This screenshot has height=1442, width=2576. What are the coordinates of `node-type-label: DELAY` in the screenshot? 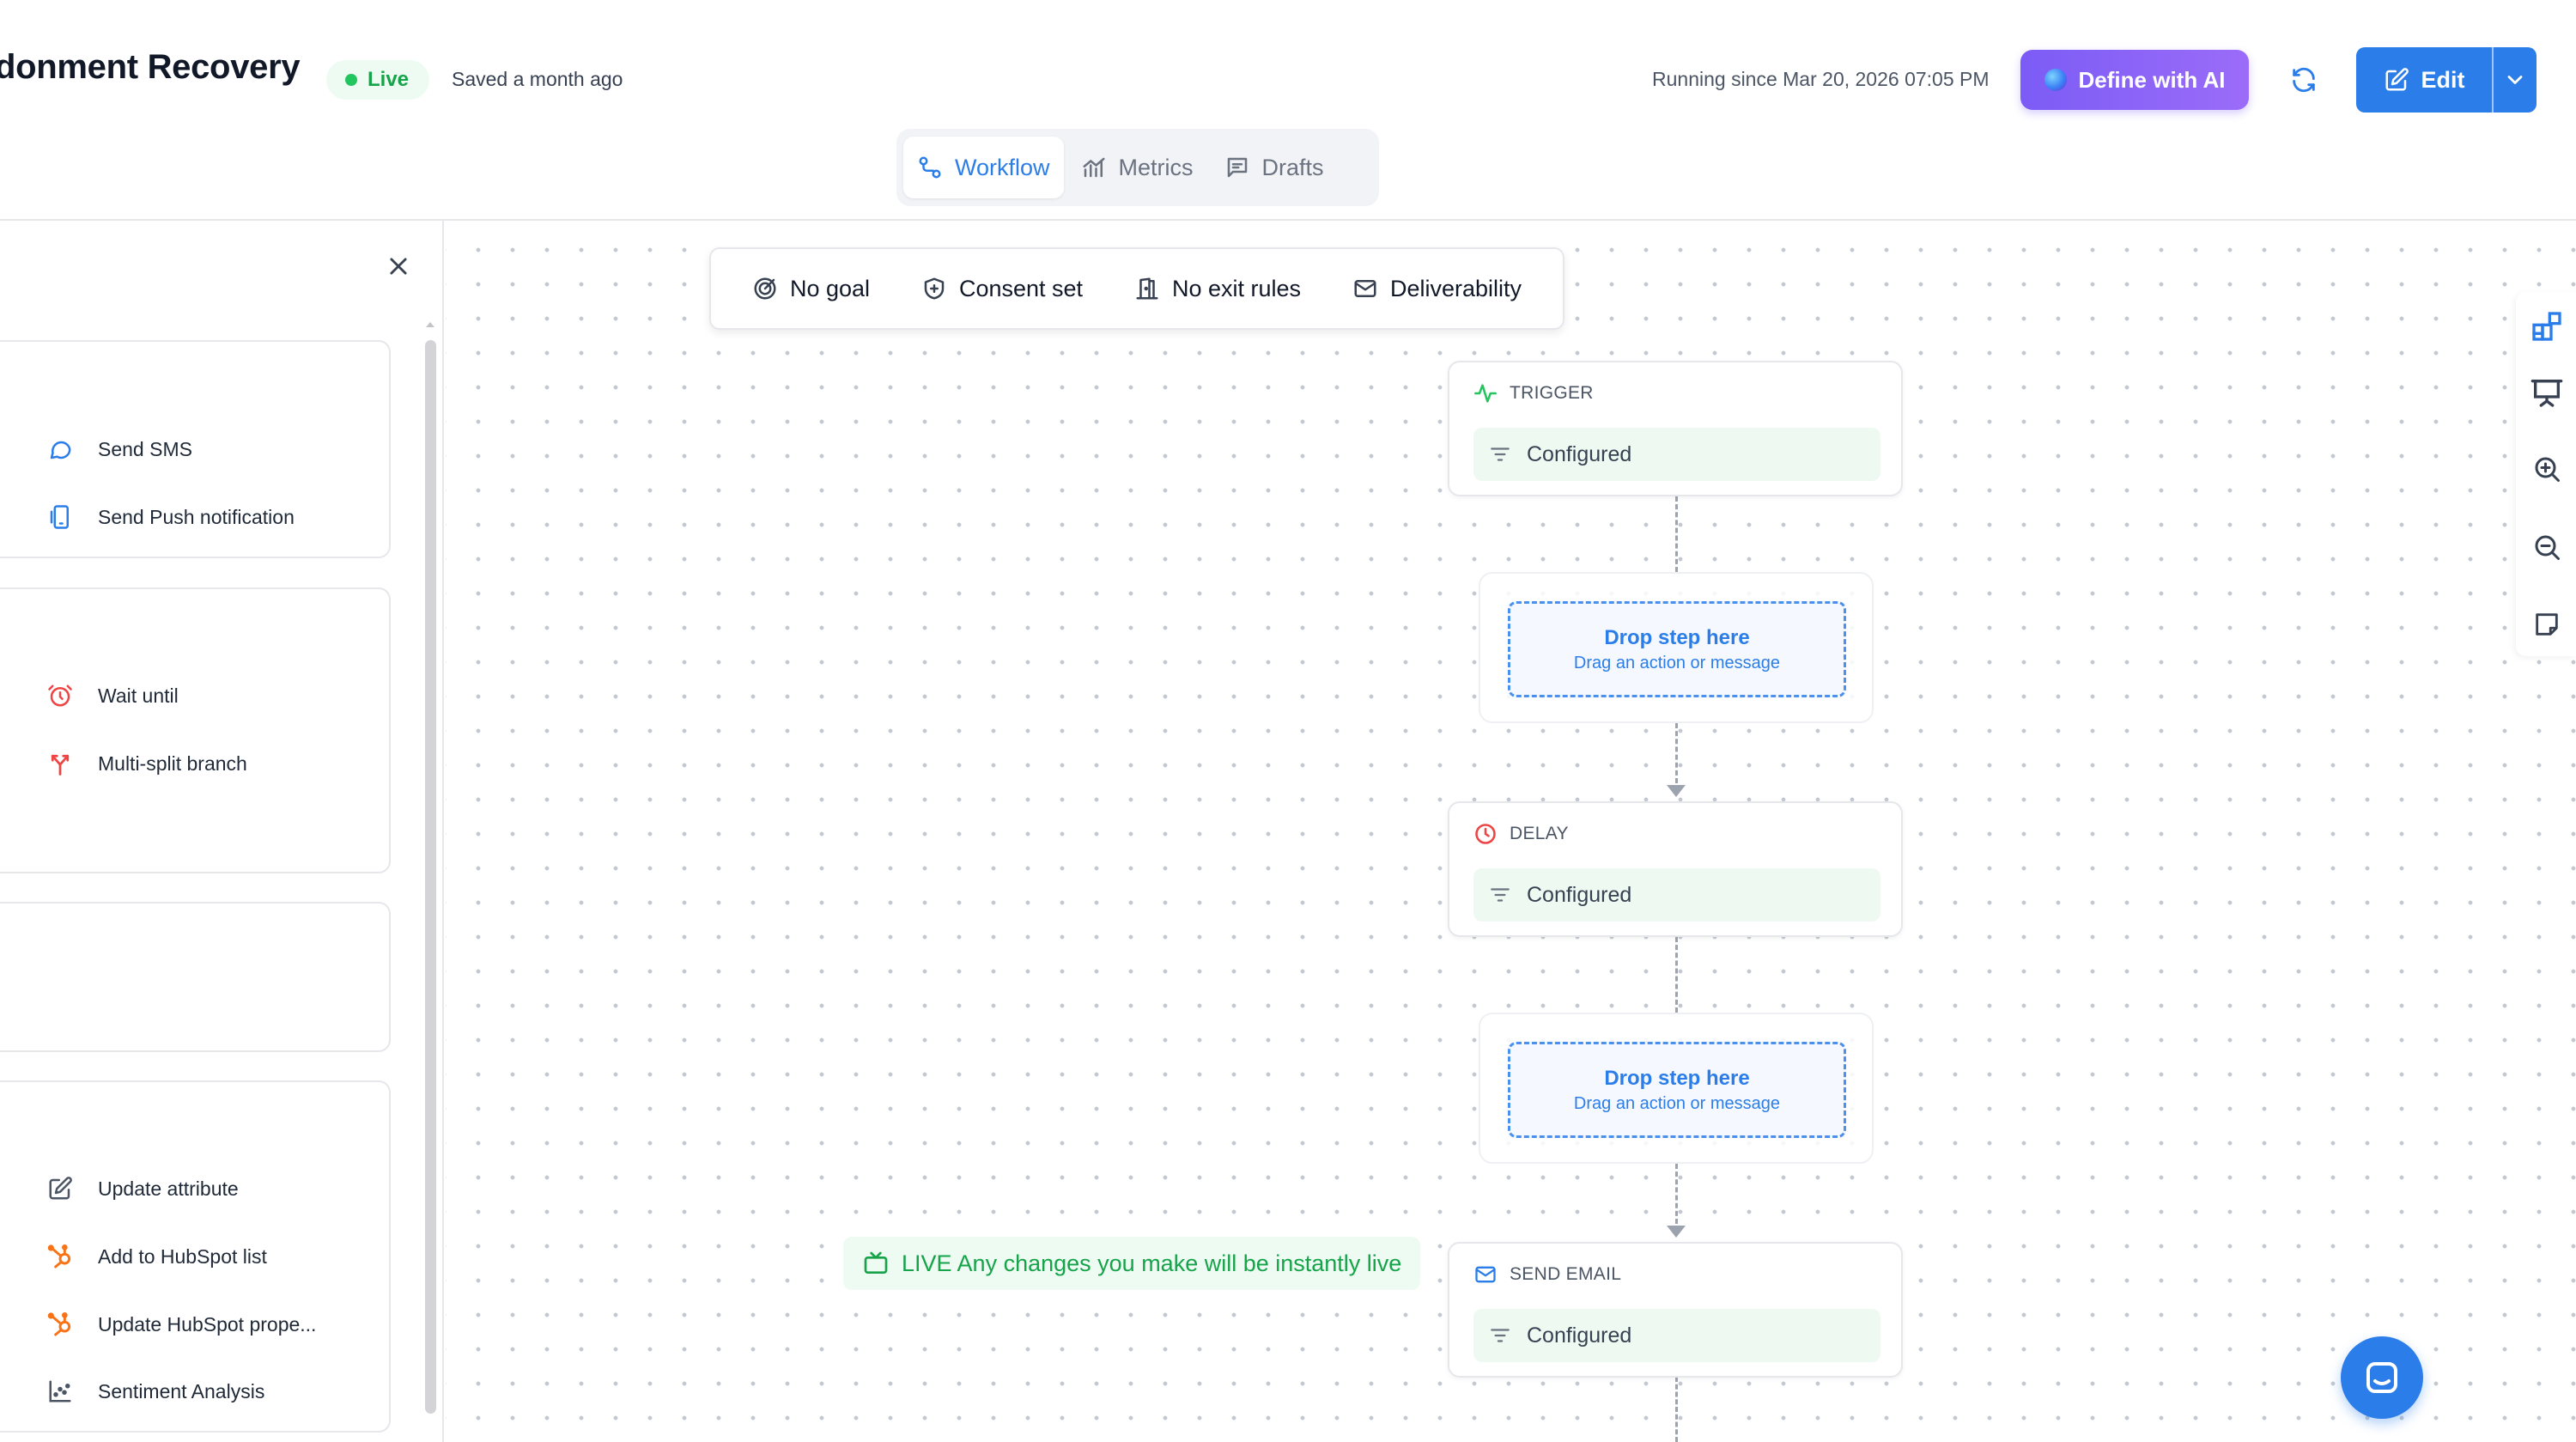 It's located at (1539, 833).